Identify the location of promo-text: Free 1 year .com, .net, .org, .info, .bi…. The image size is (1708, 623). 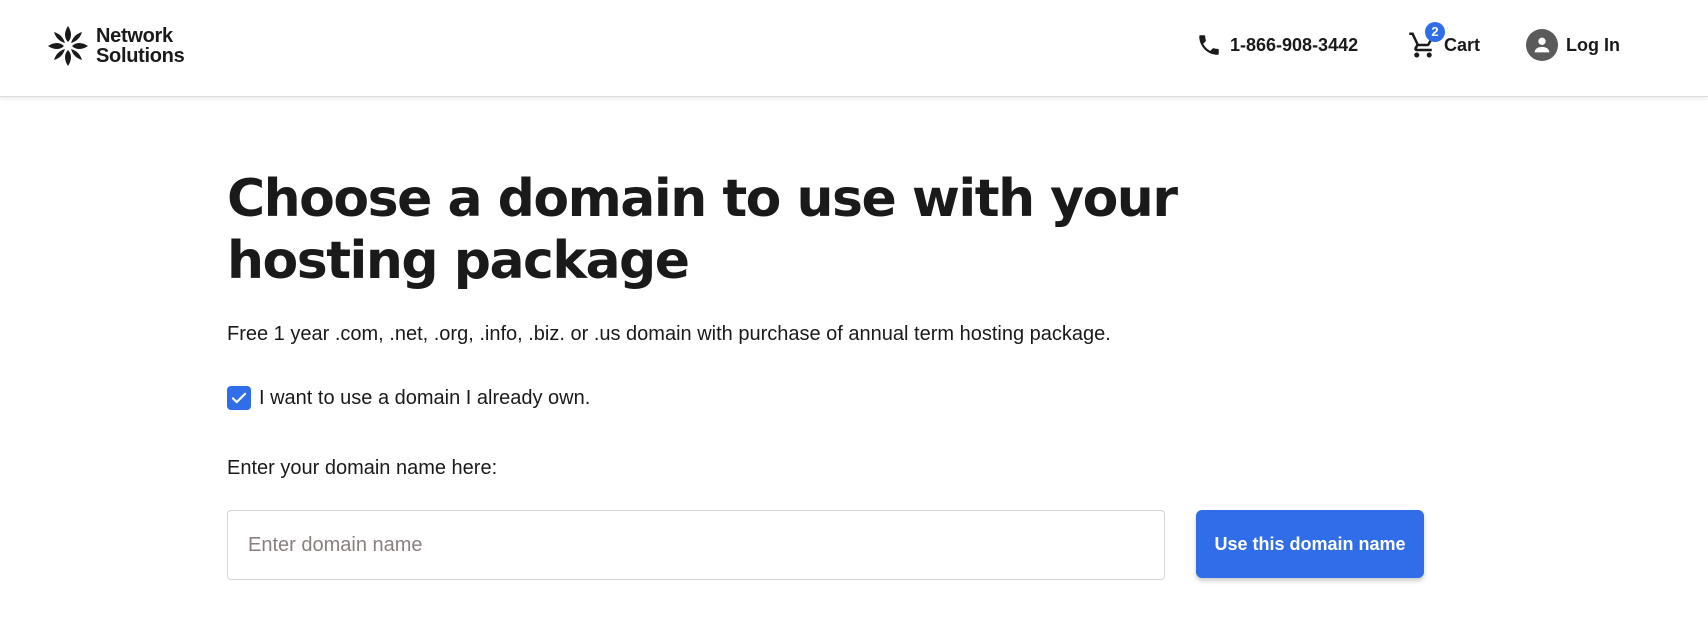
(669, 334).